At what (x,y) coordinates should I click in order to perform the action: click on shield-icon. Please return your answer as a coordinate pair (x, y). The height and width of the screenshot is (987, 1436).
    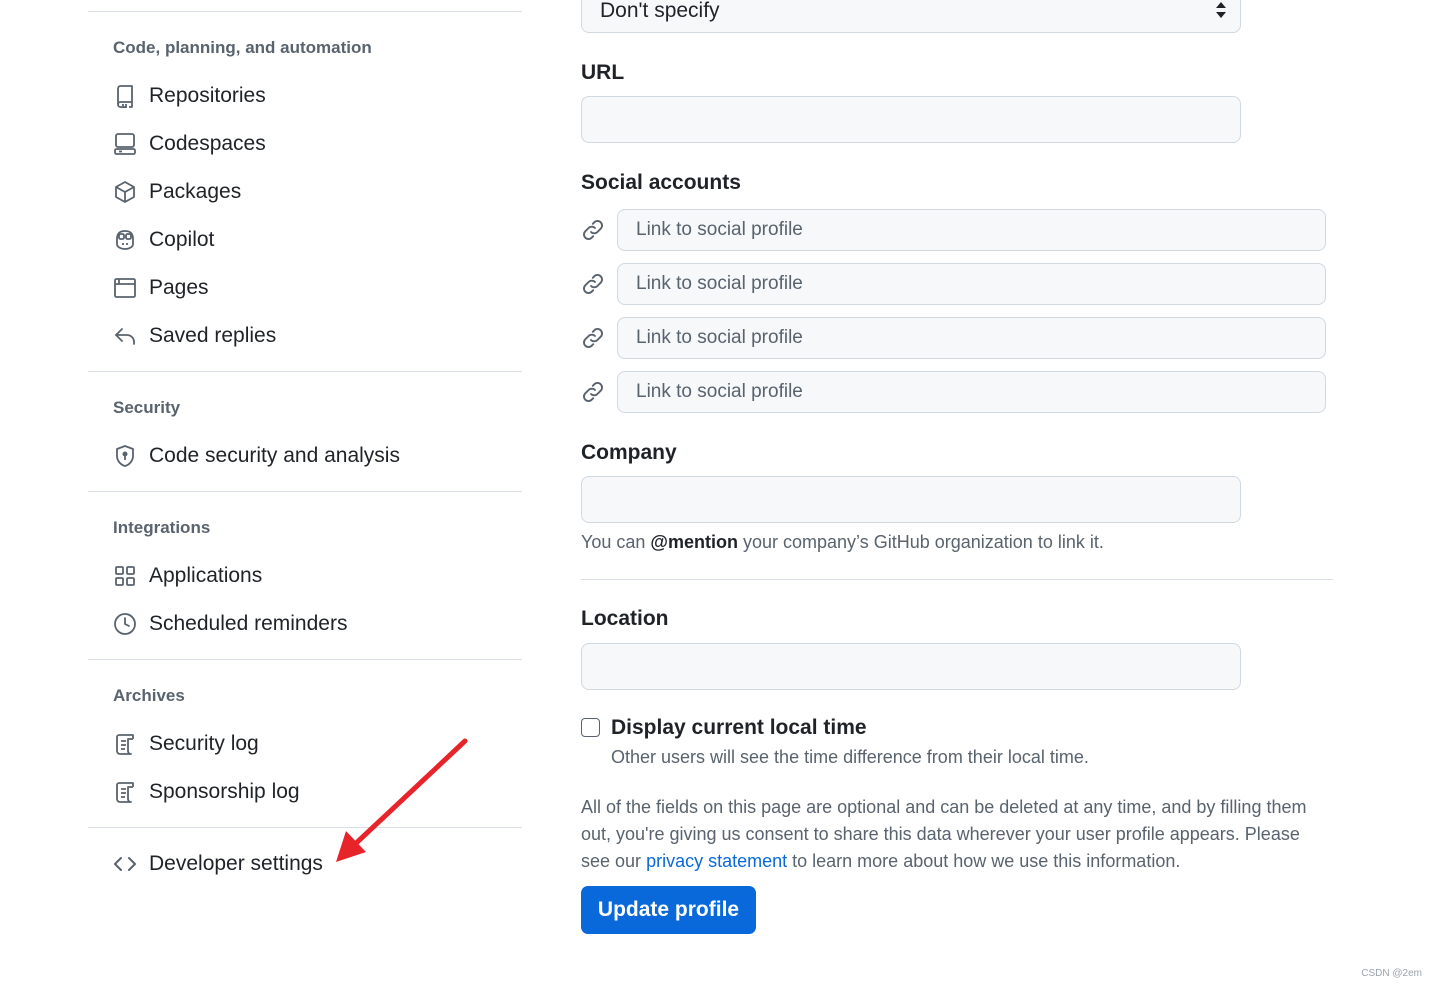
    Looking at the image, I should click on (125, 456).